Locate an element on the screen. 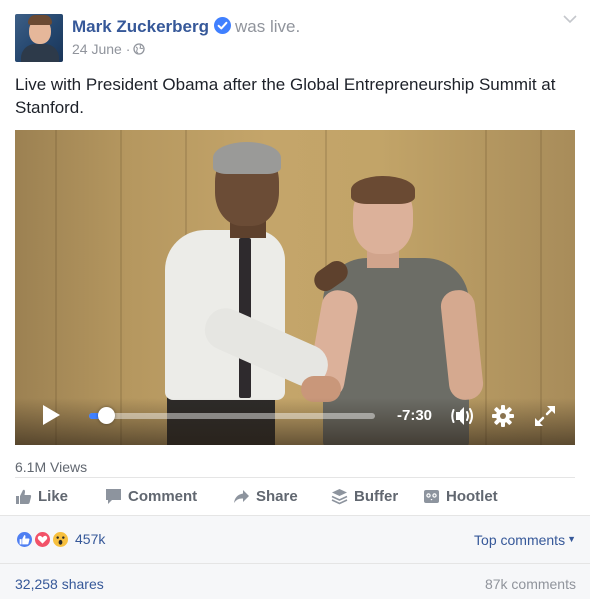  post-meta: 24 June · is located at coordinates (109, 49).